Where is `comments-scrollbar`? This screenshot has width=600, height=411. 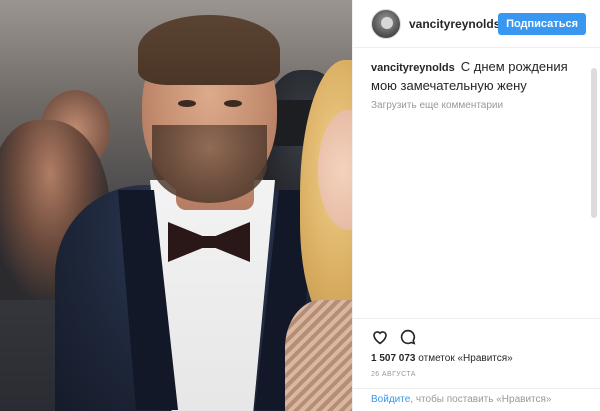 comments-scrollbar is located at coordinates (594, 173).